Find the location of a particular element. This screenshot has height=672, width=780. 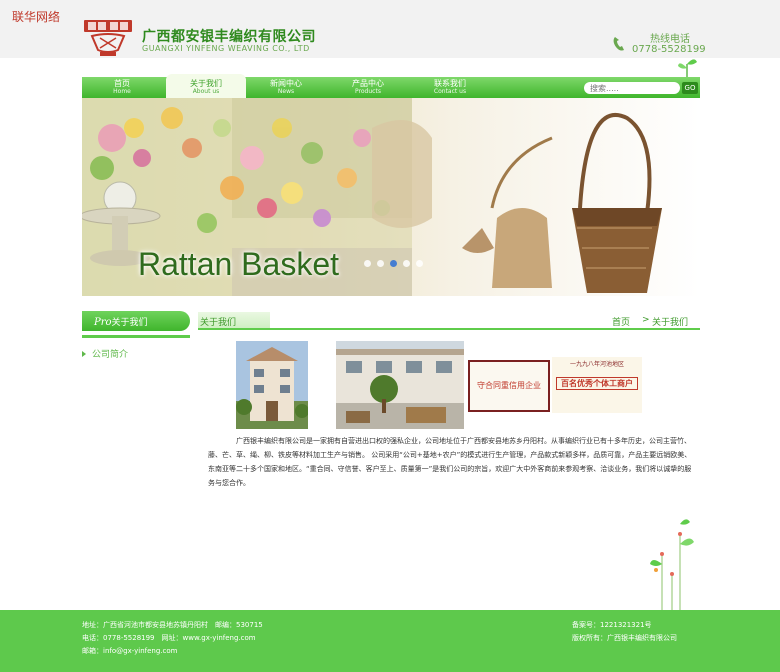

nav-label-cn: 产品中心 is located at coordinates (368, 83).